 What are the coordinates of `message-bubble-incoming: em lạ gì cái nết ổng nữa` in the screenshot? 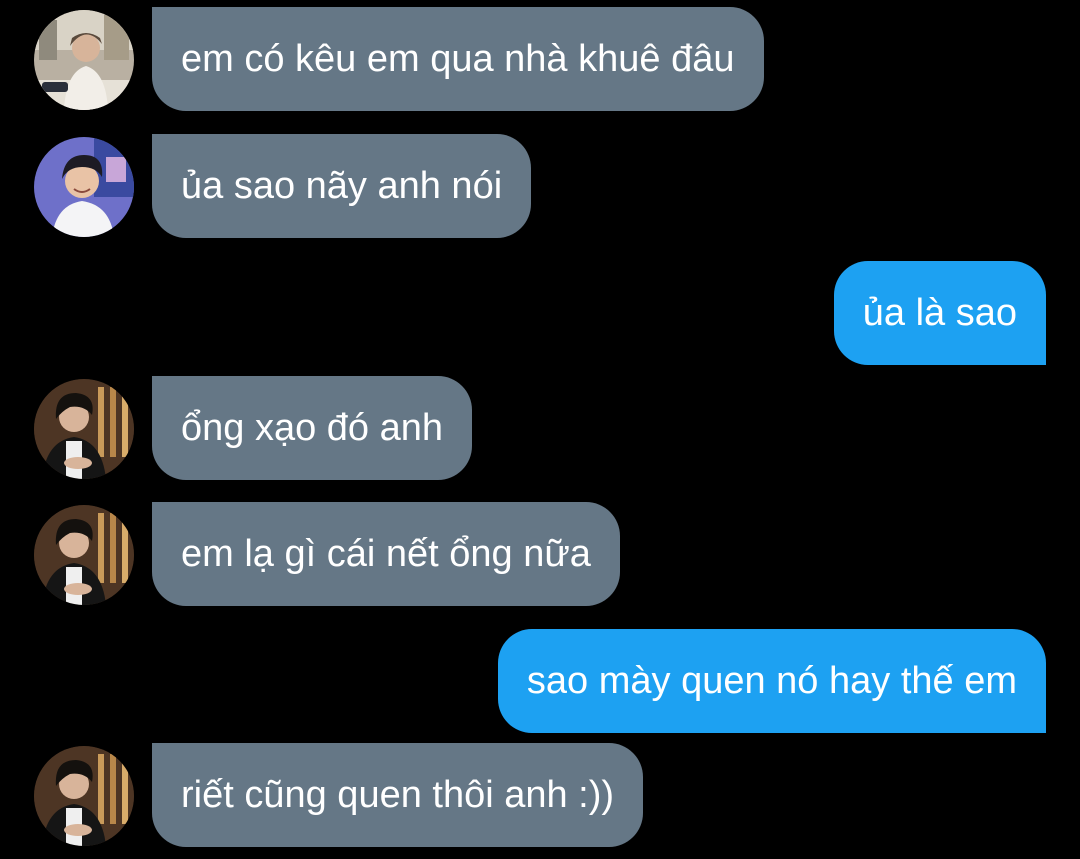 It's located at (386, 554).